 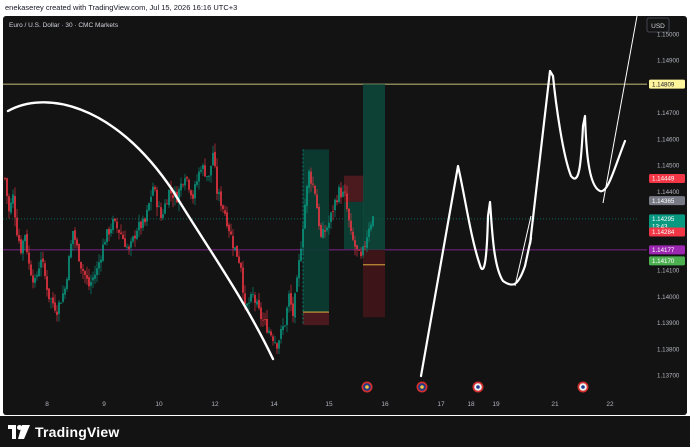 What do you see at coordinates (620, 110) in the screenshot?
I see `trend-ray` at bounding box center [620, 110].